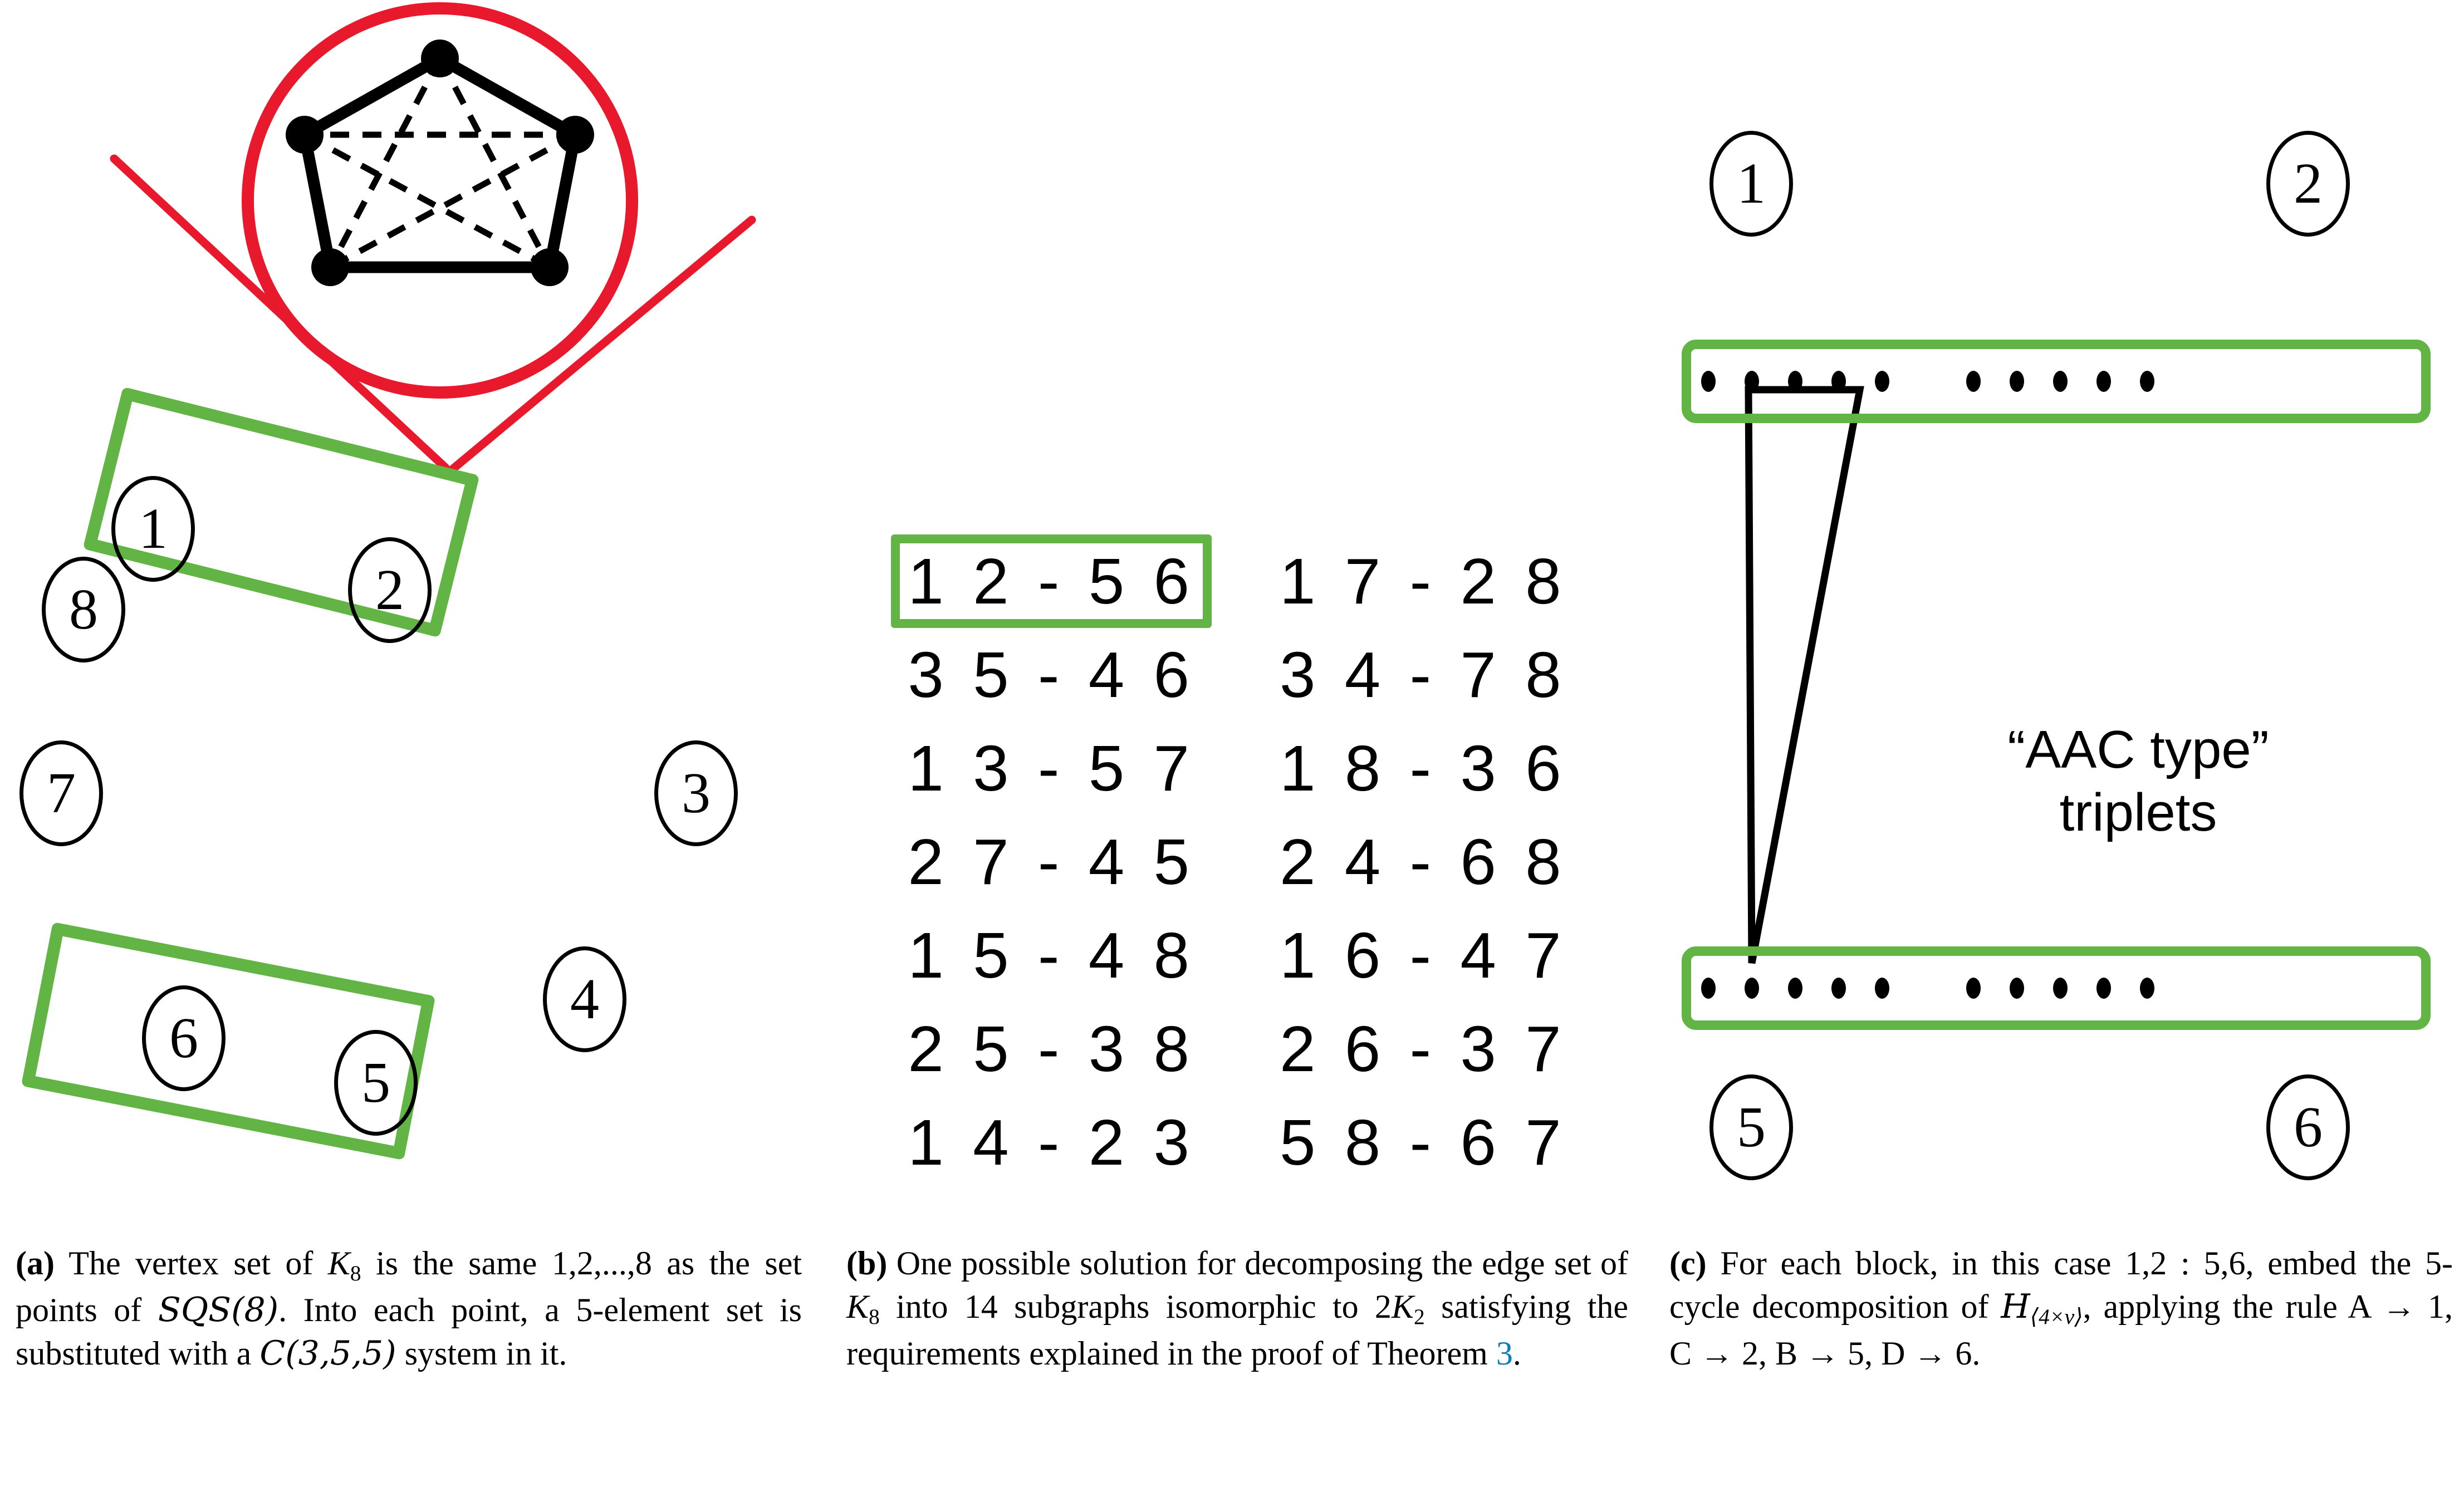 Image resolution: width=2464 pixels, height=1492 pixels. I want to click on vertex-label: 3, so click(696, 793).